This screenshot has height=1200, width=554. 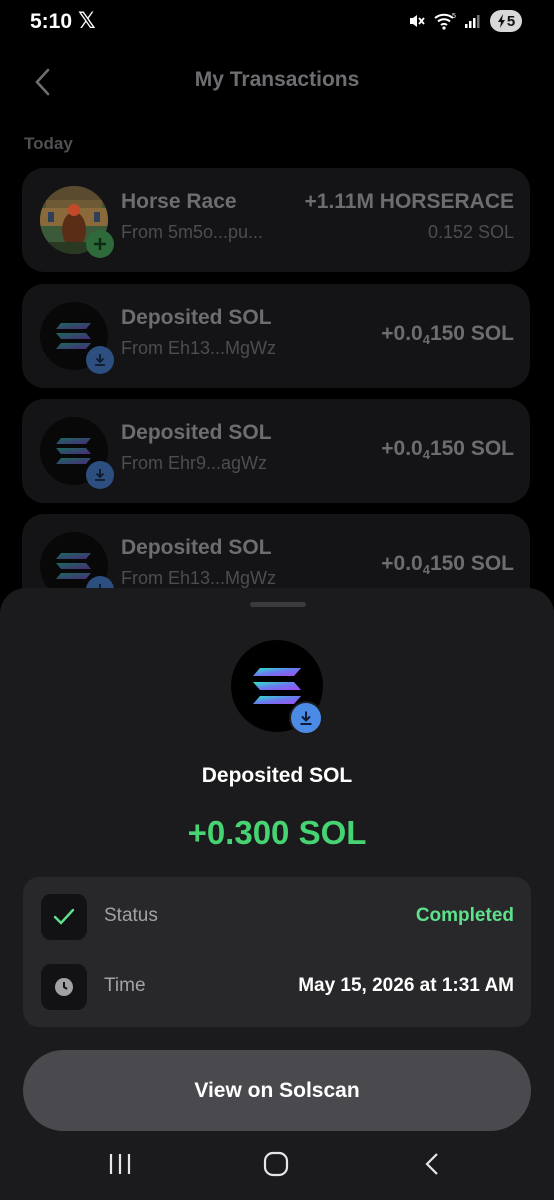 I want to click on transaction-amount: +1.11M HORSERACE, so click(x=409, y=201).